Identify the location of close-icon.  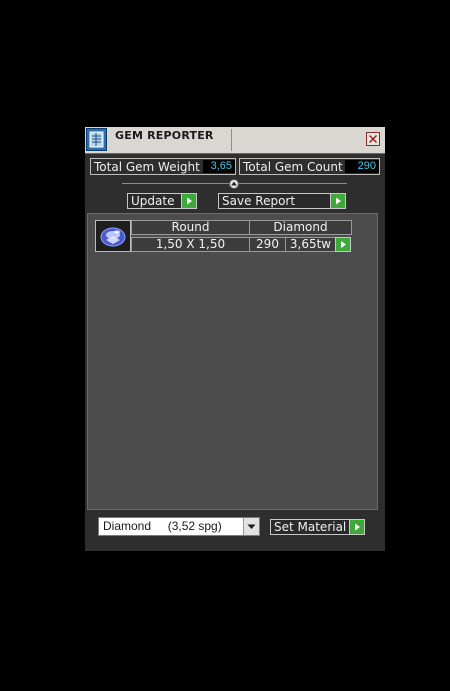
(373, 139).